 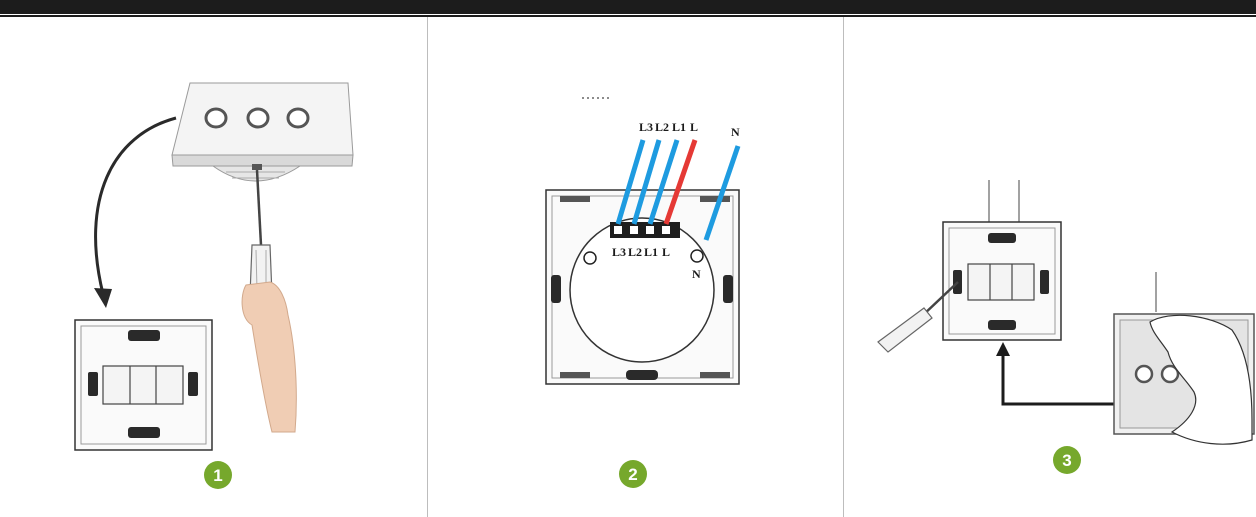 I want to click on wire-label-l2: L2, so click(x=662, y=127).